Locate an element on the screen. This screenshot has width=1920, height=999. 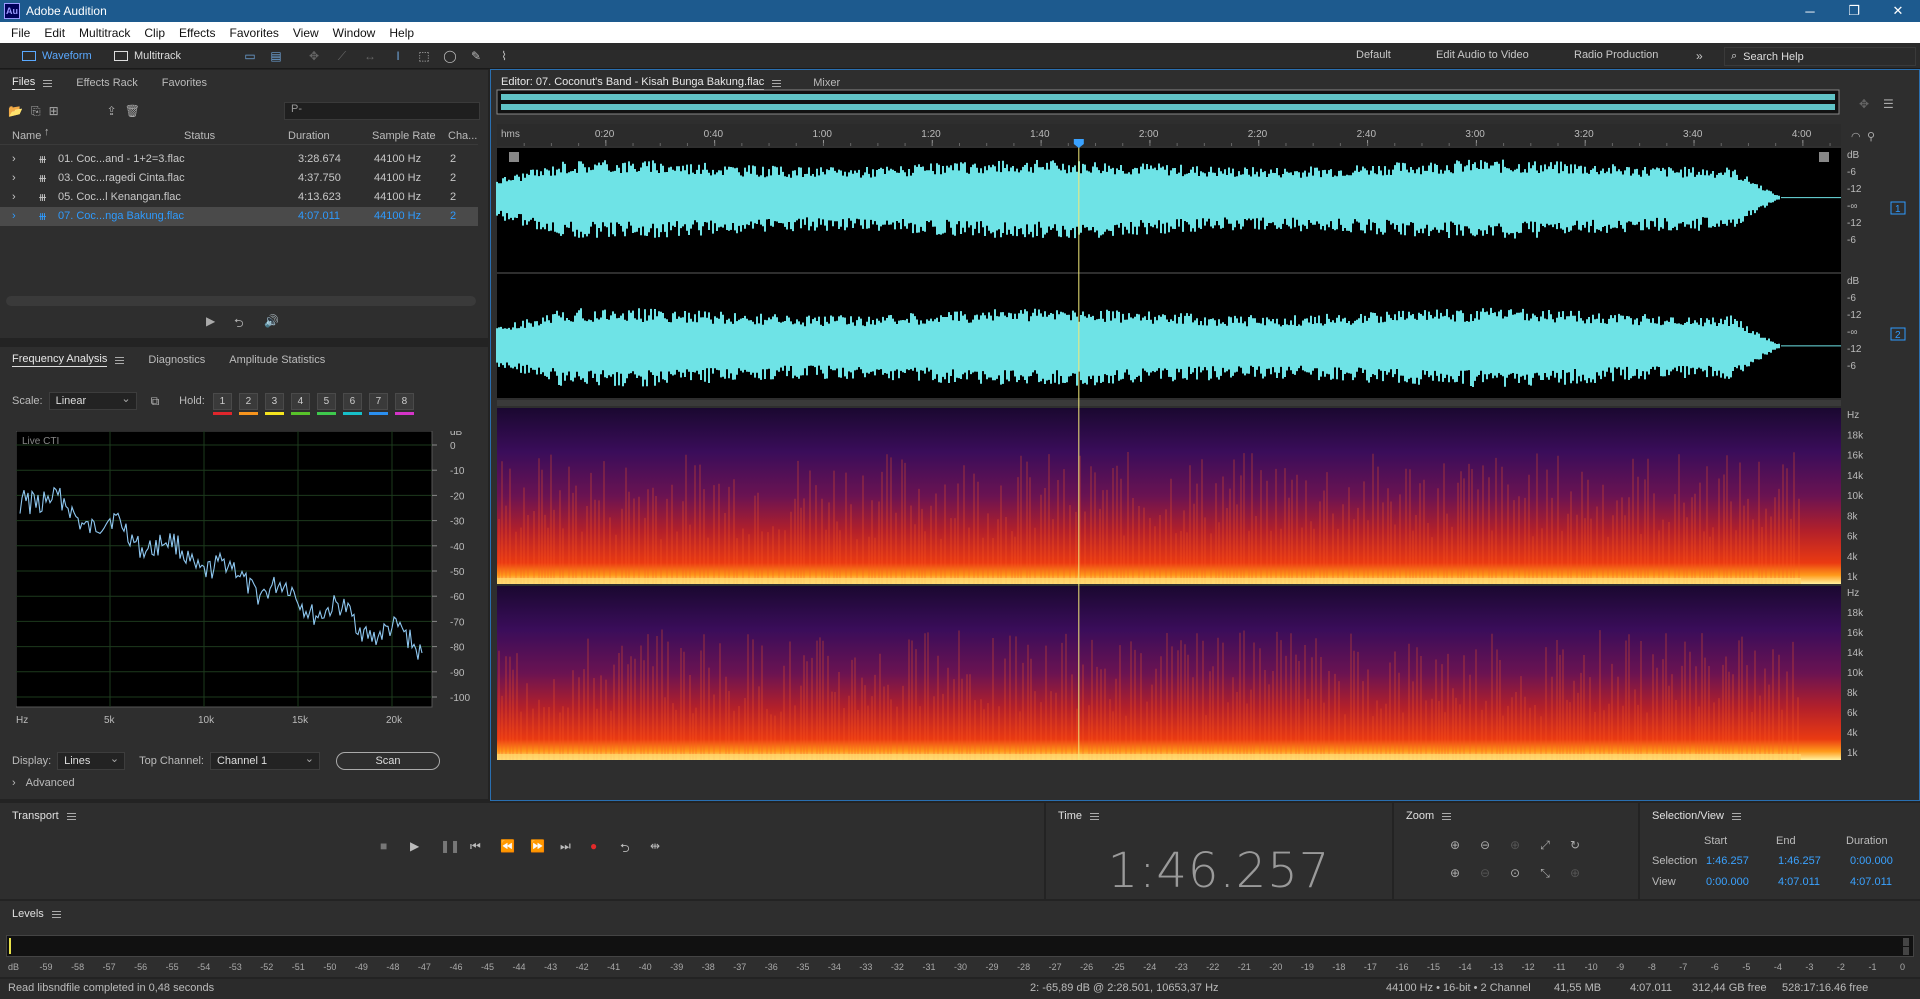
playhead-handle is located at coordinates (1078, 143).